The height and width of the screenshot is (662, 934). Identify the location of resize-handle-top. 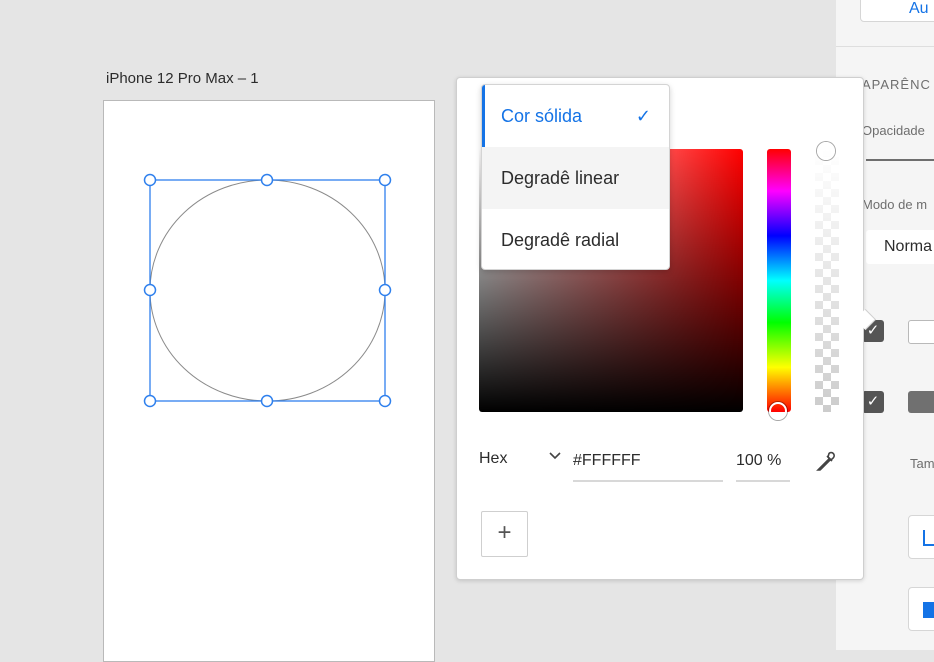
(267, 180).